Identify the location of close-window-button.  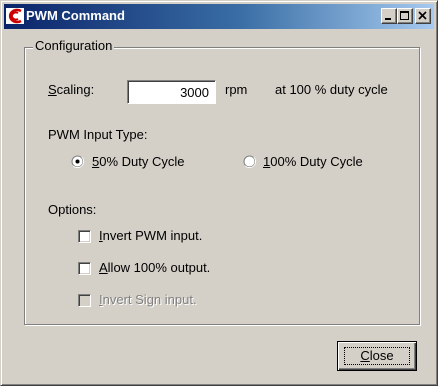
(423, 16).